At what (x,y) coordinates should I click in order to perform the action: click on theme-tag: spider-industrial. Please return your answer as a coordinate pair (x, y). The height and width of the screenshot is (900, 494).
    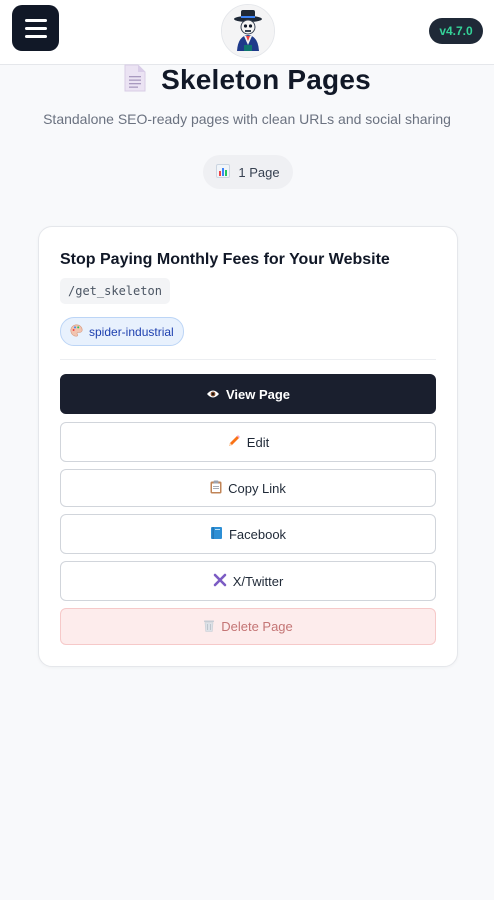
    Looking at the image, I should click on (122, 331).